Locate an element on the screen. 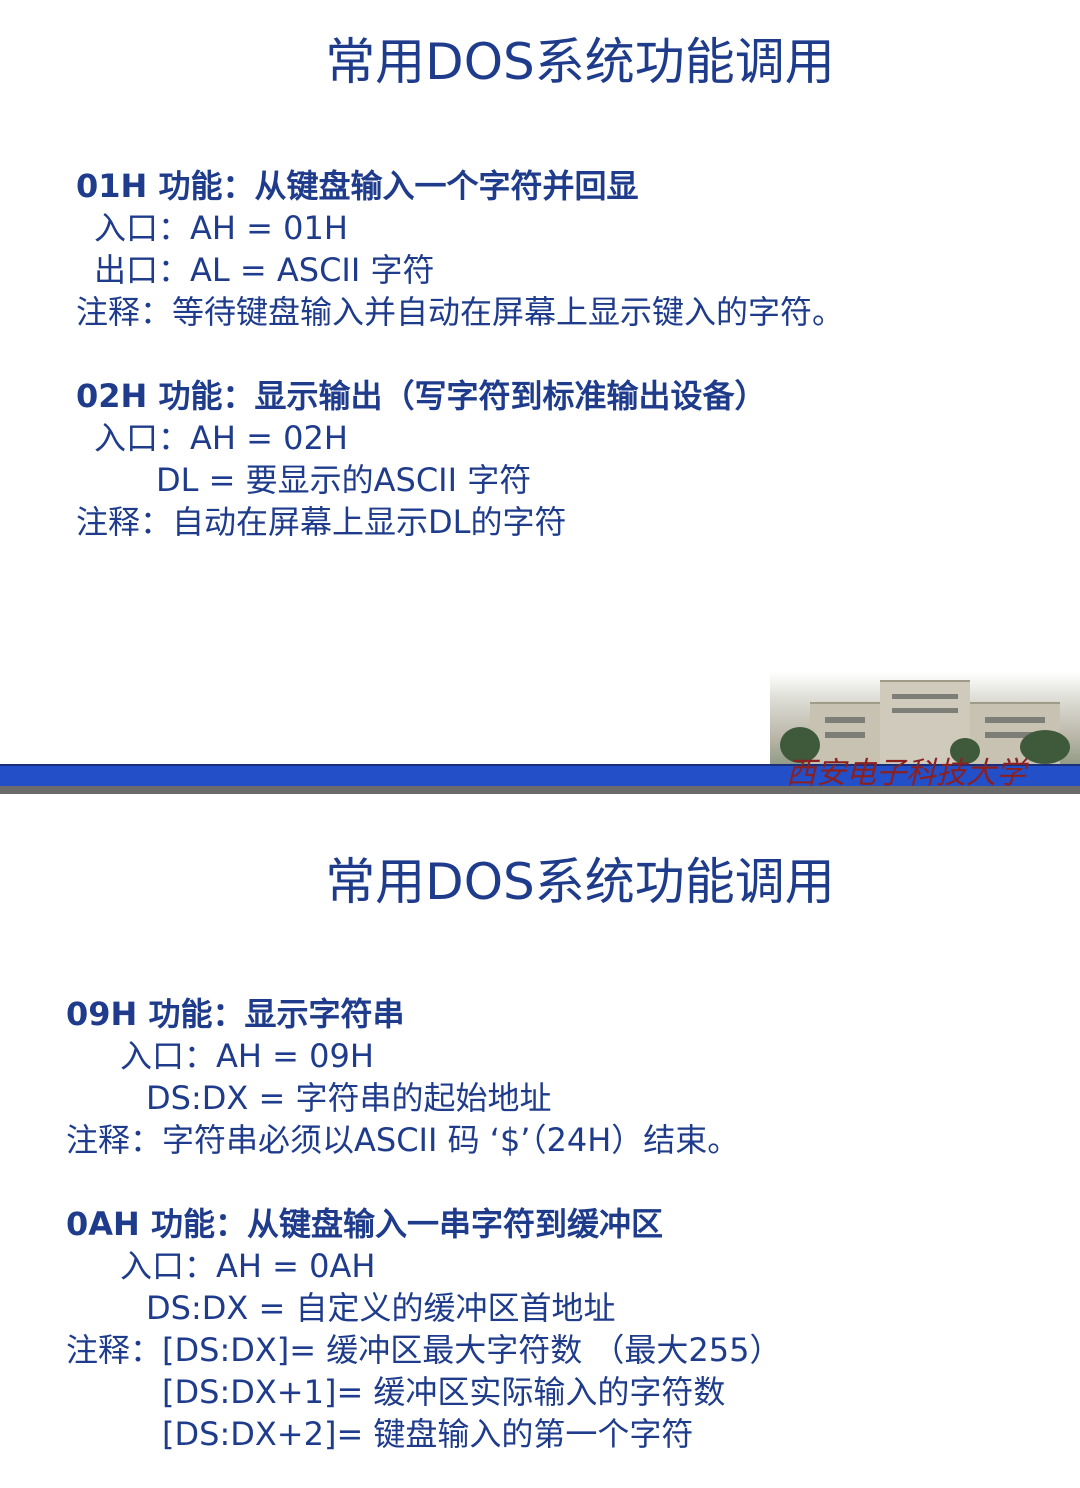  entry-line: 入口：AH = 0AH is located at coordinates (248, 1266).